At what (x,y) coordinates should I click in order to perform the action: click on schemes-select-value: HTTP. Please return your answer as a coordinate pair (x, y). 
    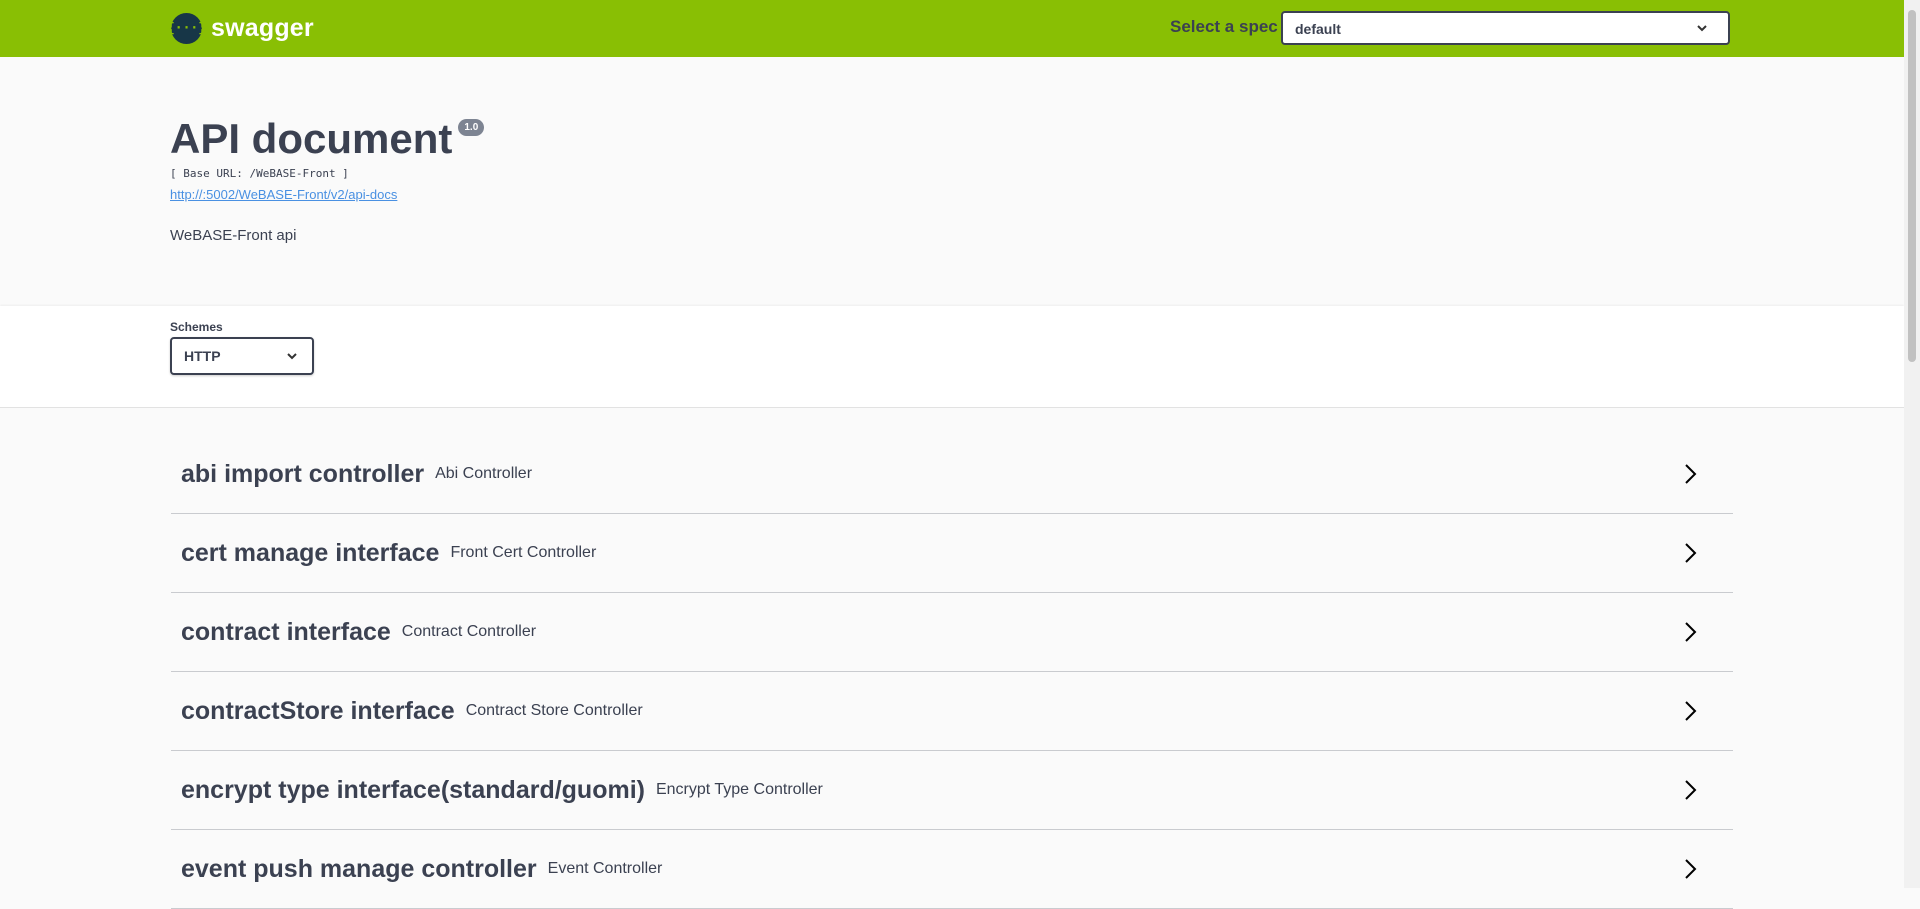
    Looking at the image, I should click on (202, 356).